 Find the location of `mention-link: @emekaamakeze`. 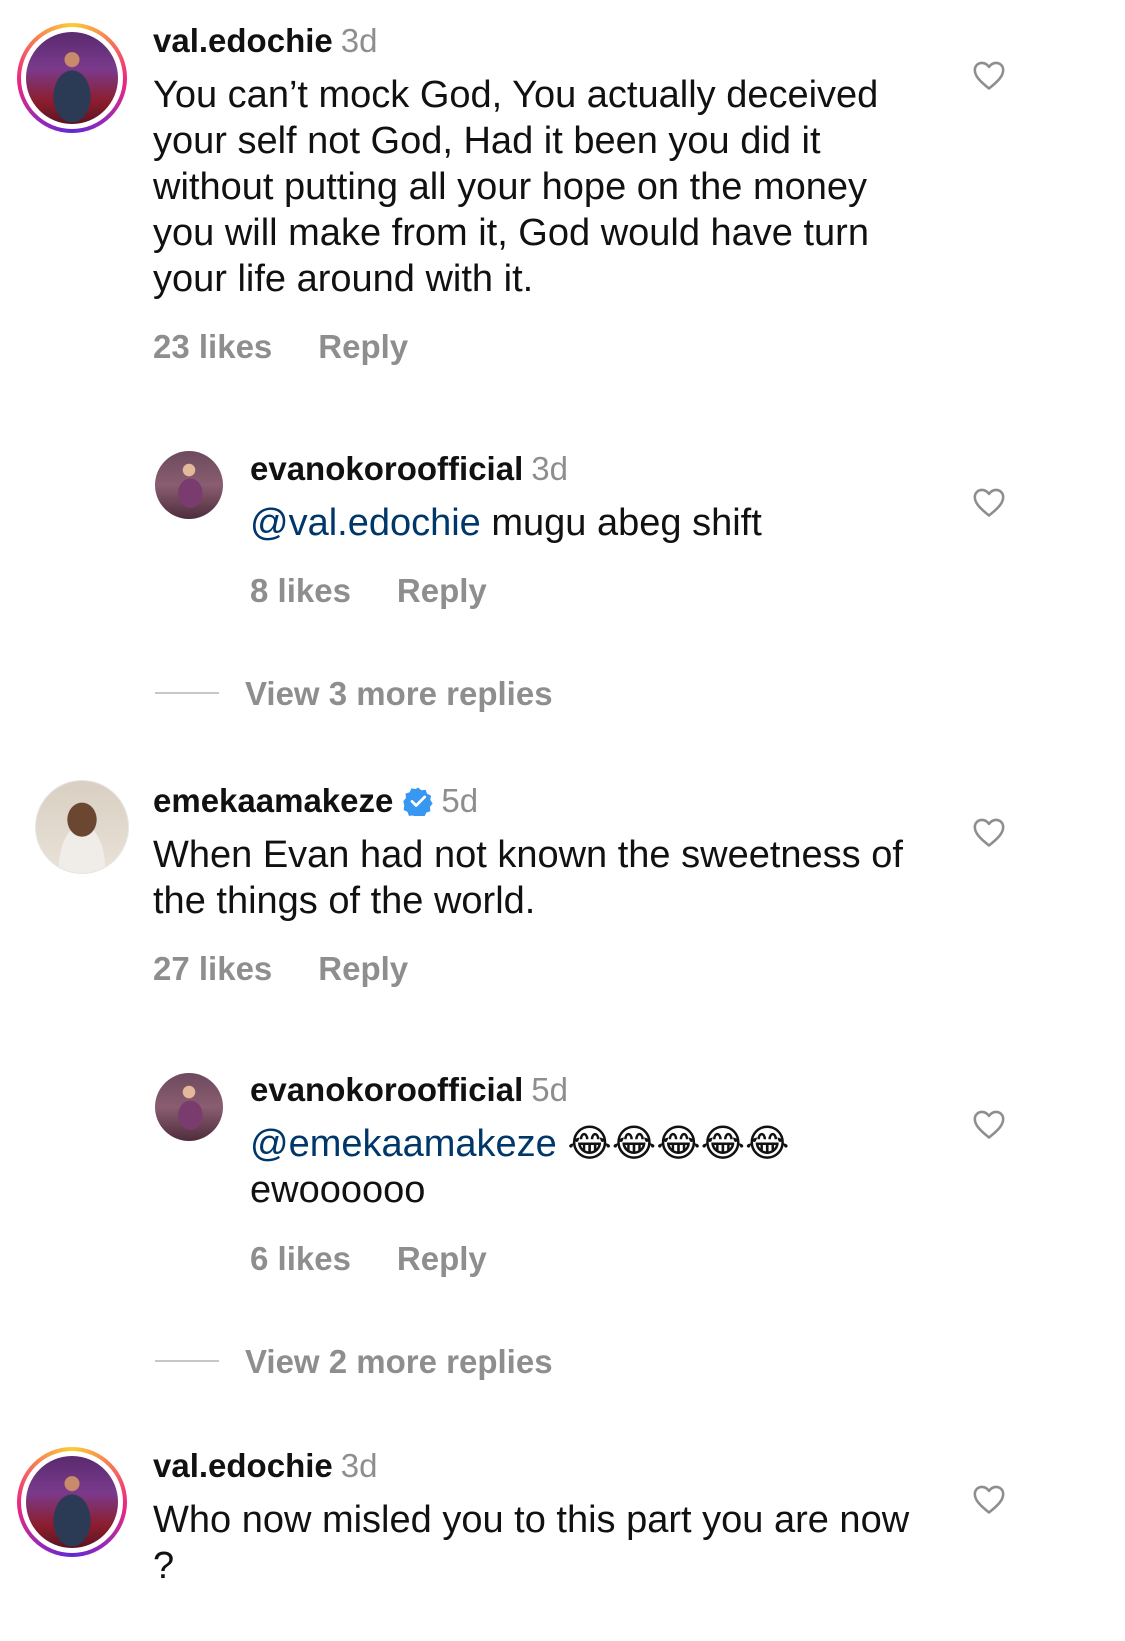

mention-link: @emekaamakeze is located at coordinates (403, 1144).